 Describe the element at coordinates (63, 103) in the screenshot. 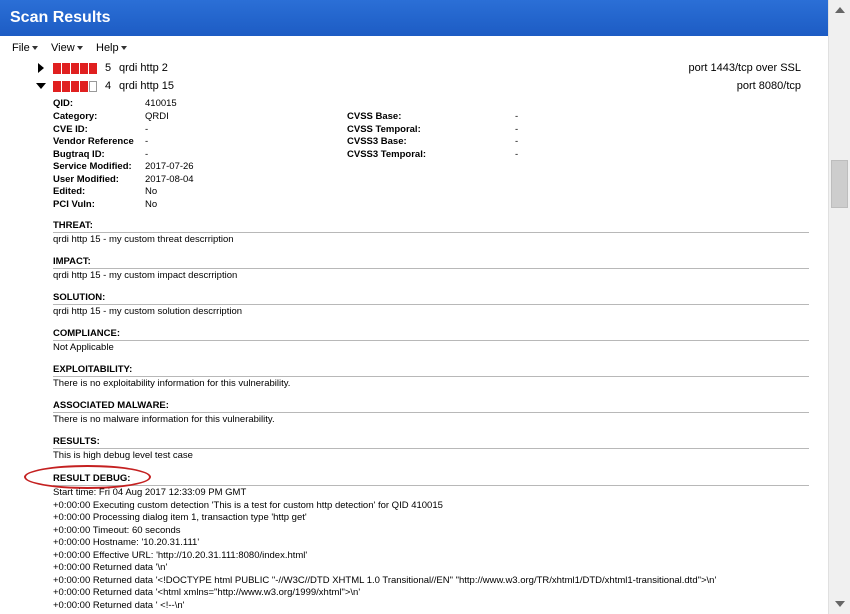

I see `detail-label: QID:` at that location.